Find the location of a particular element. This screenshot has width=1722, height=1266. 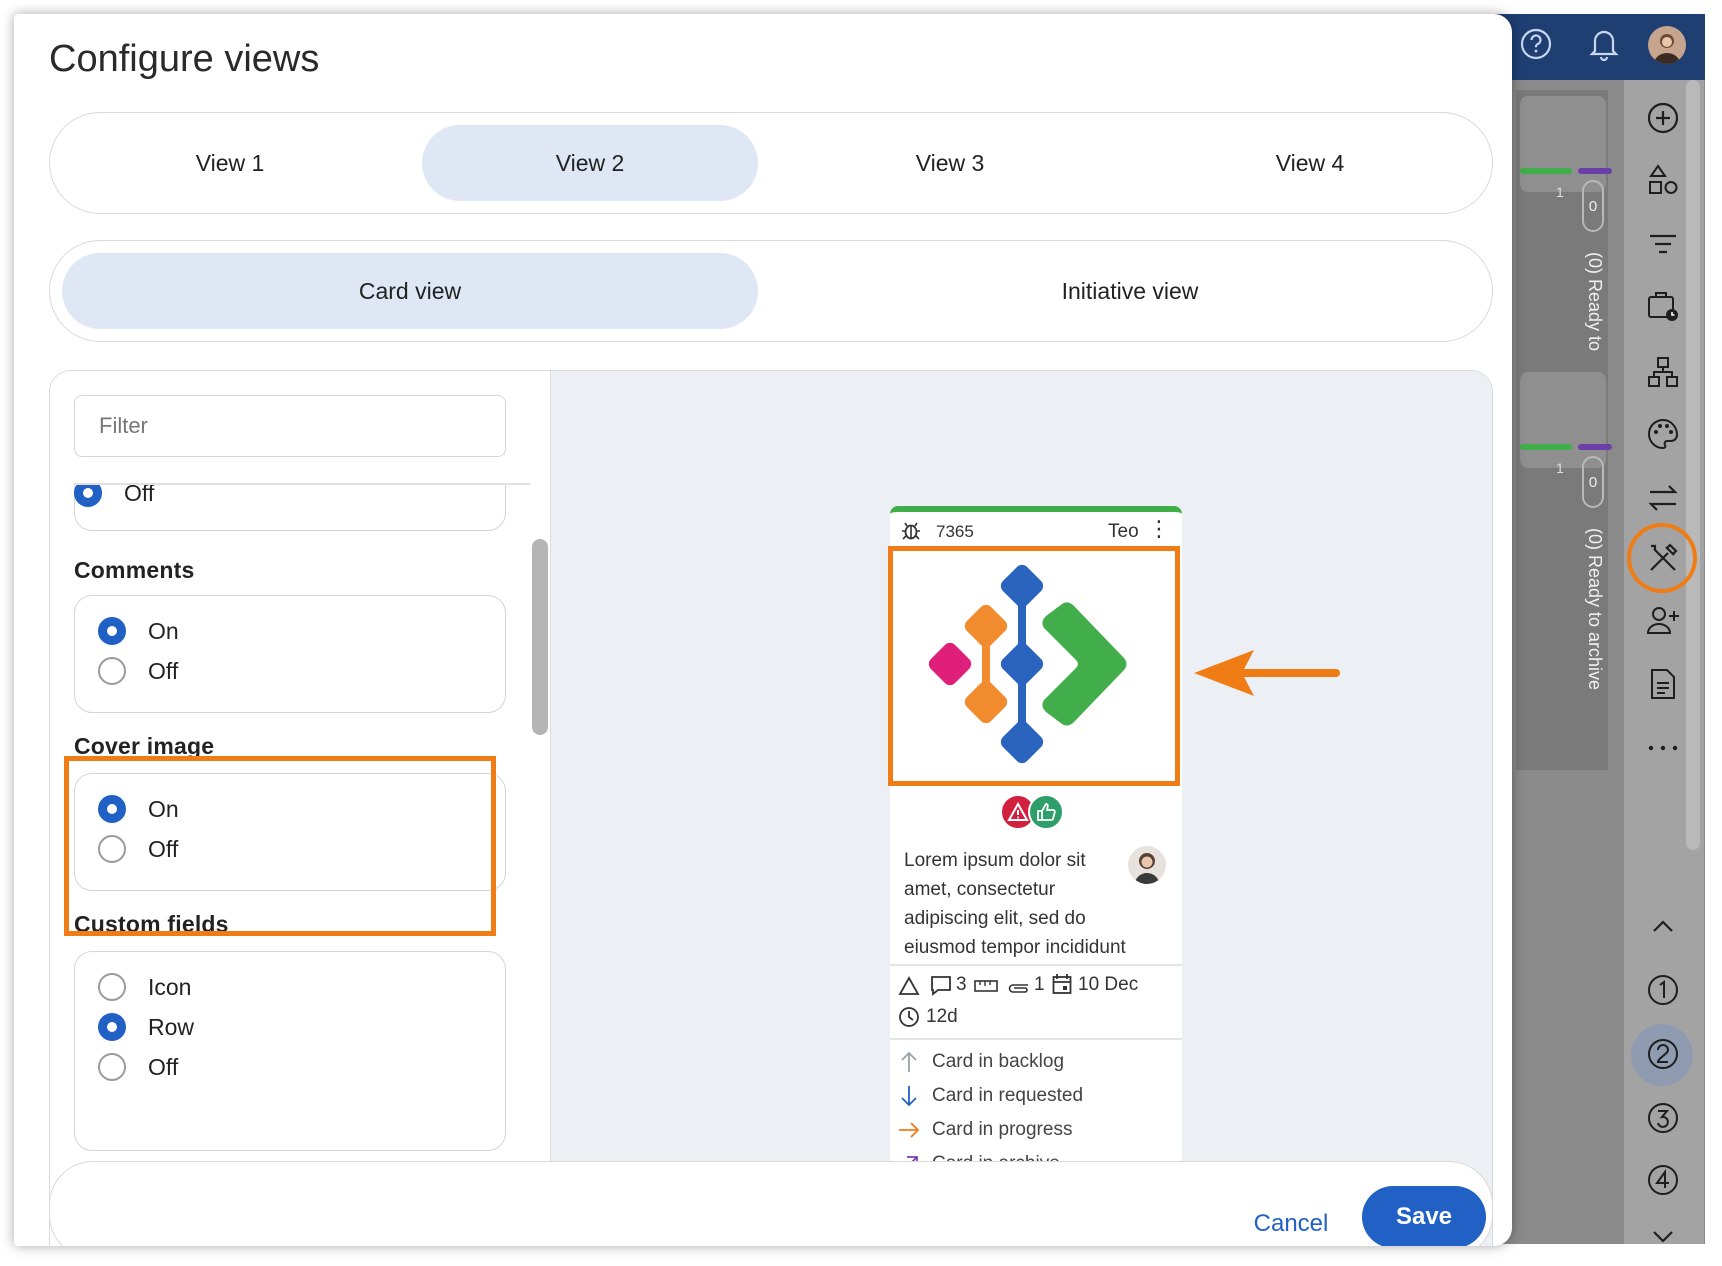

card-id: 7365 is located at coordinates (955, 531).